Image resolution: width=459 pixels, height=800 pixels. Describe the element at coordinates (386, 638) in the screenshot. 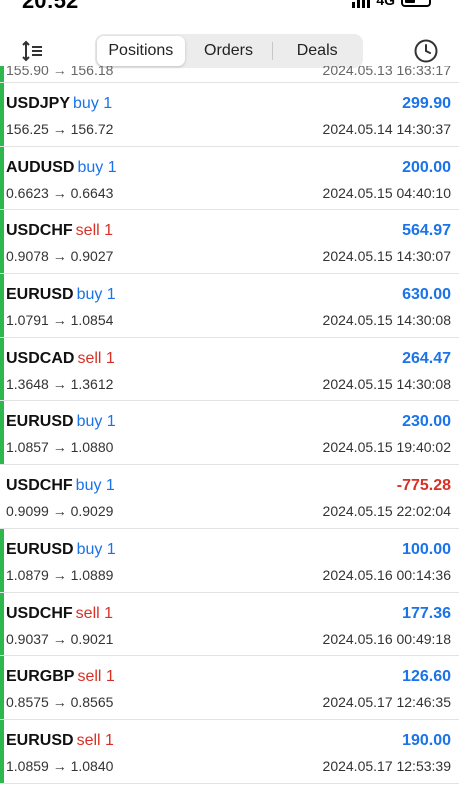

I see `deal-time: 2024.05.16 00:49:18` at that location.